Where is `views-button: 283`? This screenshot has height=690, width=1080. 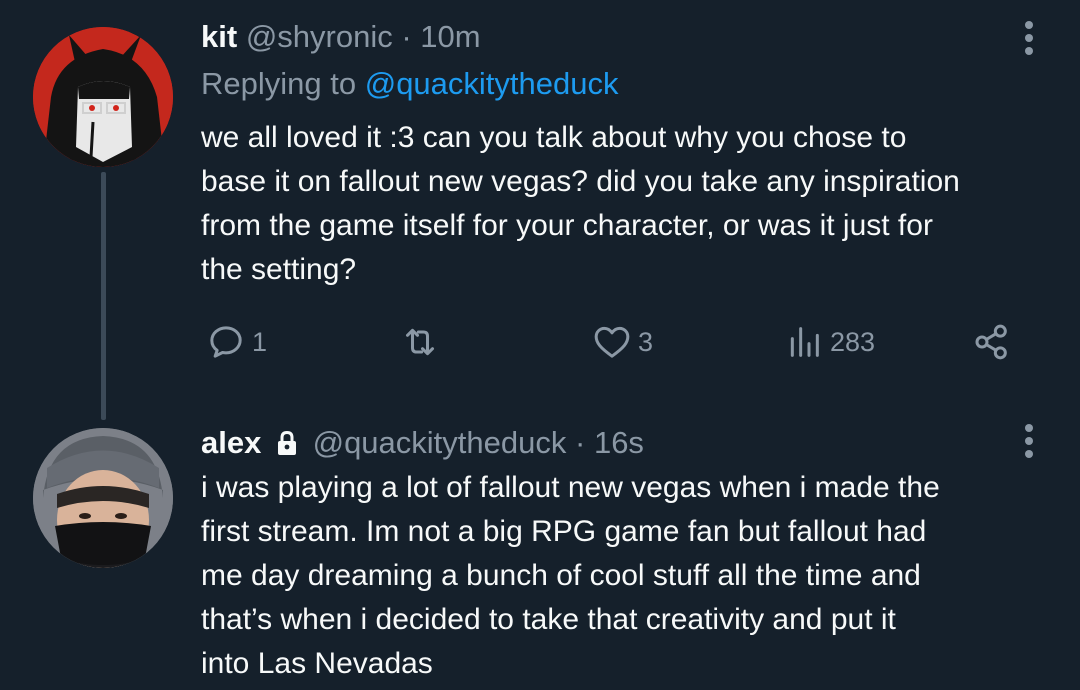 views-button: 283 is located at coordinates (828, 342).